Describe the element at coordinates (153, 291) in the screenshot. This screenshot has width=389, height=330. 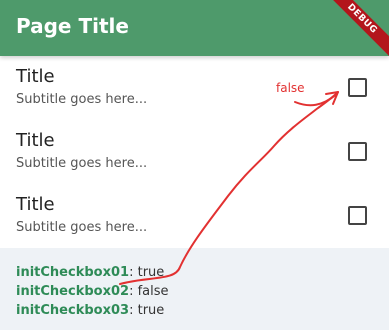
I see `status-value: false` at that location.